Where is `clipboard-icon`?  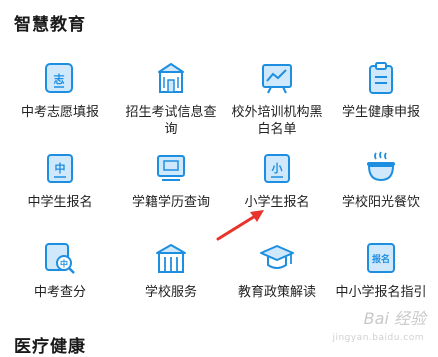
clipboard-icon is located at coordinates (381, 78).